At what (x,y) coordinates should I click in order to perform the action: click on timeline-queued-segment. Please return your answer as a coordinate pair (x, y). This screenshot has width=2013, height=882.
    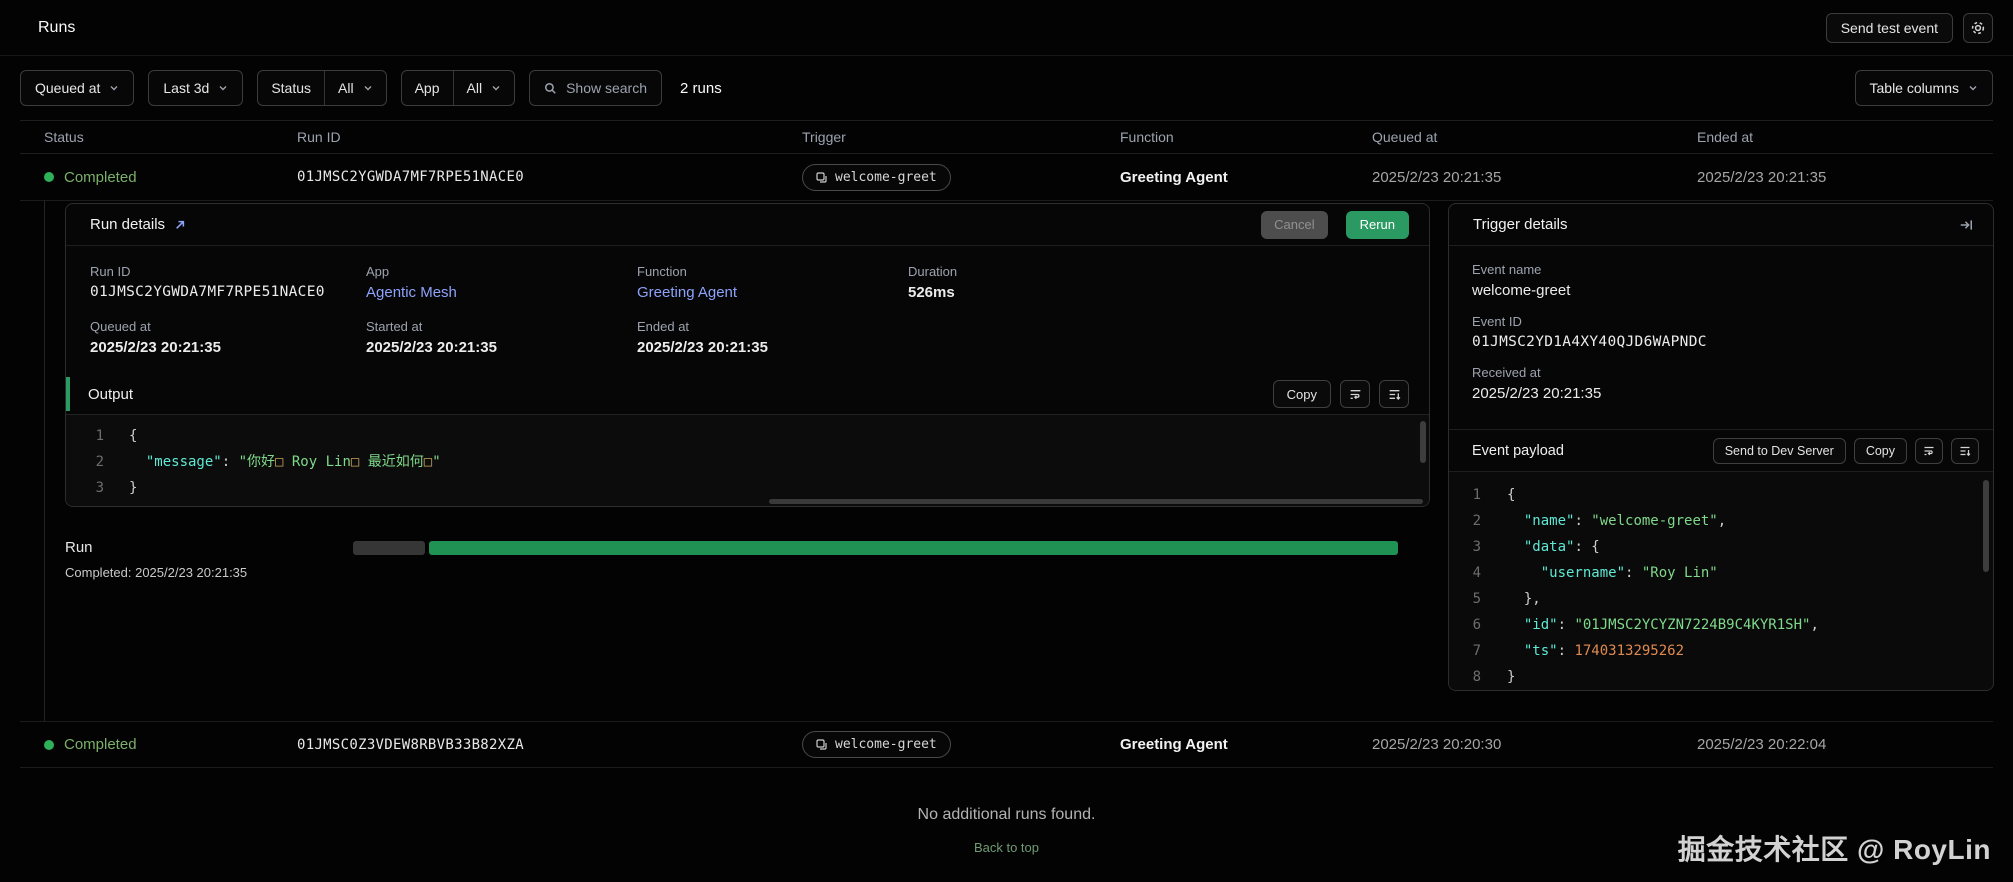
    Looking at the image, I should click on (389, 547).